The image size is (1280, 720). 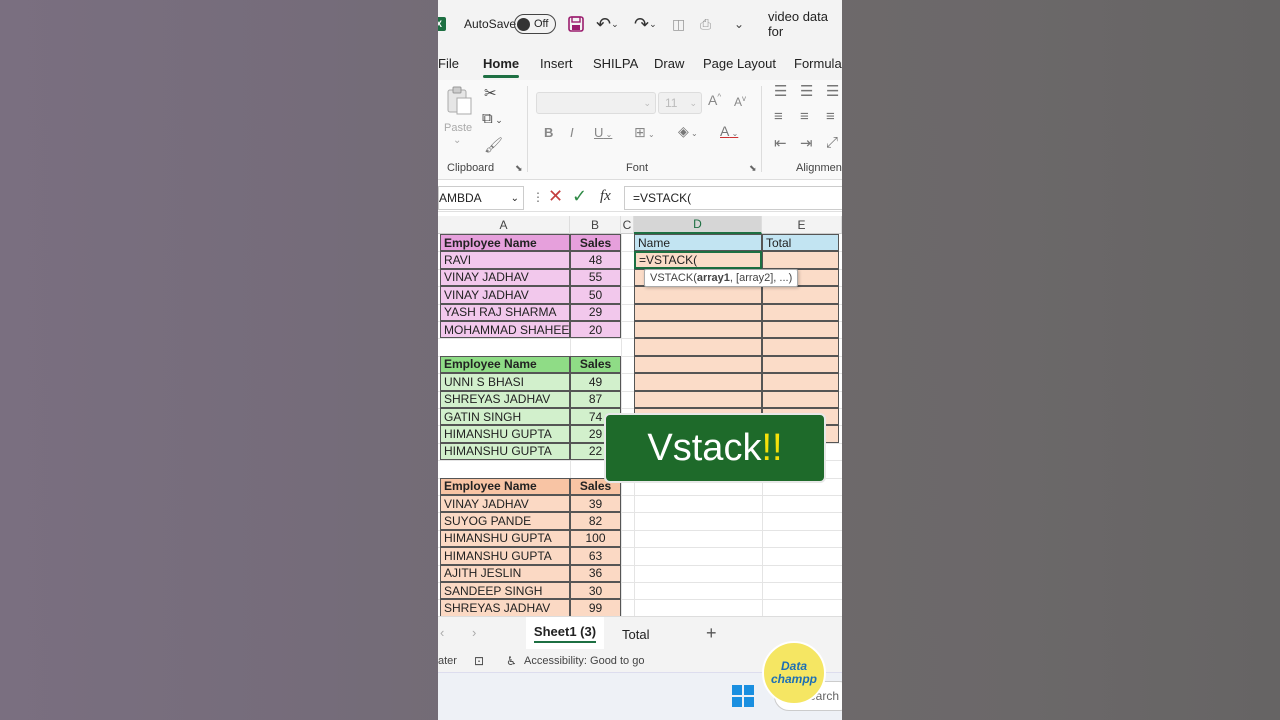 What do you see at coordinates (474, 632) in the screenshot?
I see `scroll-right-icon: ›` at bounding box center [474, 632].